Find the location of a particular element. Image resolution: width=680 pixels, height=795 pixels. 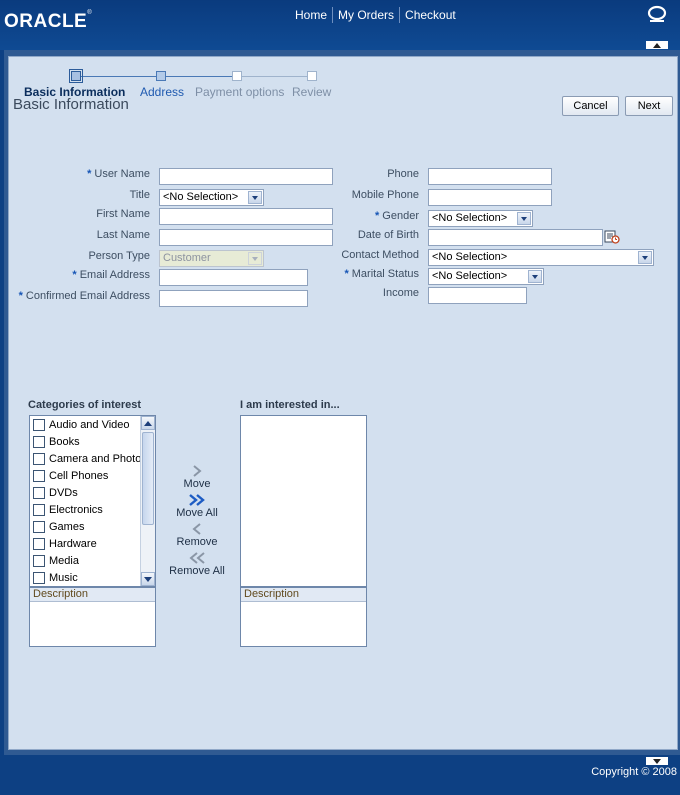

global-nav: Home My Orders Checkout is located at coordinates (375, 15).